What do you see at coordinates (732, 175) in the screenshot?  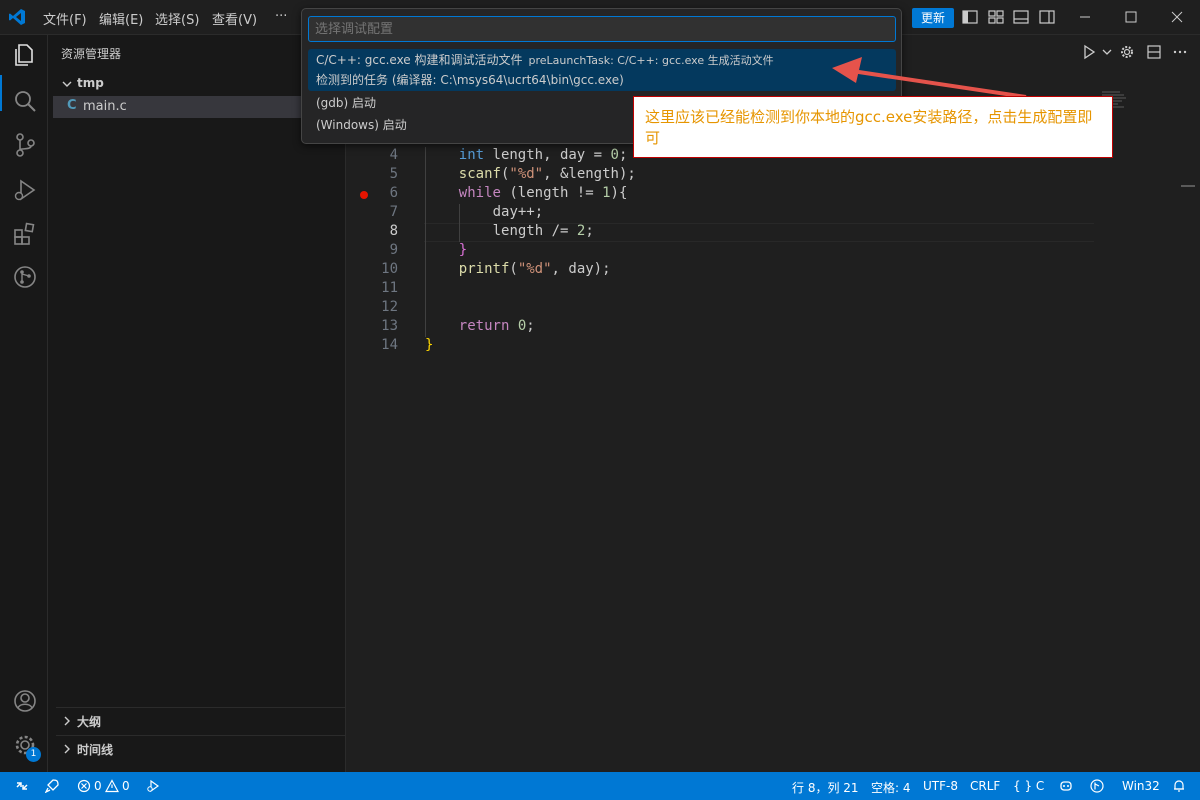 I see `code-line: 5 scanf("%d", &length);` at bounding box center [732, 175].